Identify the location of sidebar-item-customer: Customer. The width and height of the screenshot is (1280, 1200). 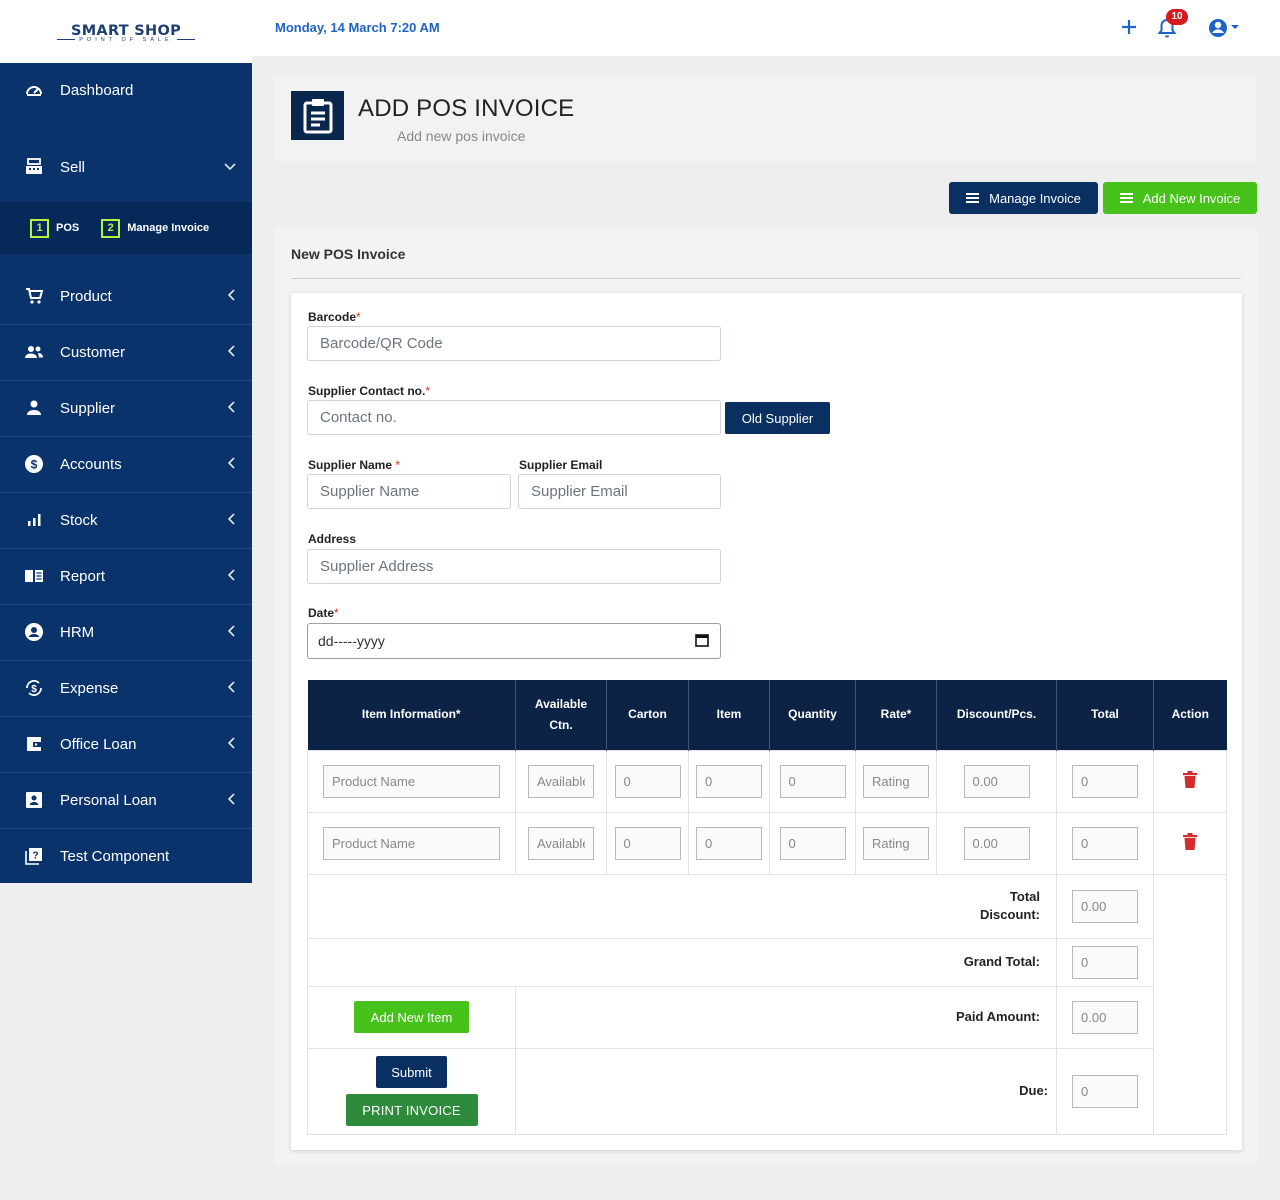
(126, 352).